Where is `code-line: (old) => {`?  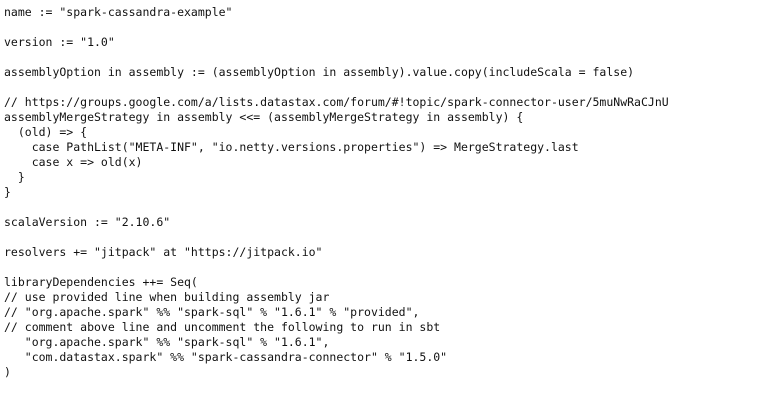
code-line: (old) => { is located at coordinates (46, 132).